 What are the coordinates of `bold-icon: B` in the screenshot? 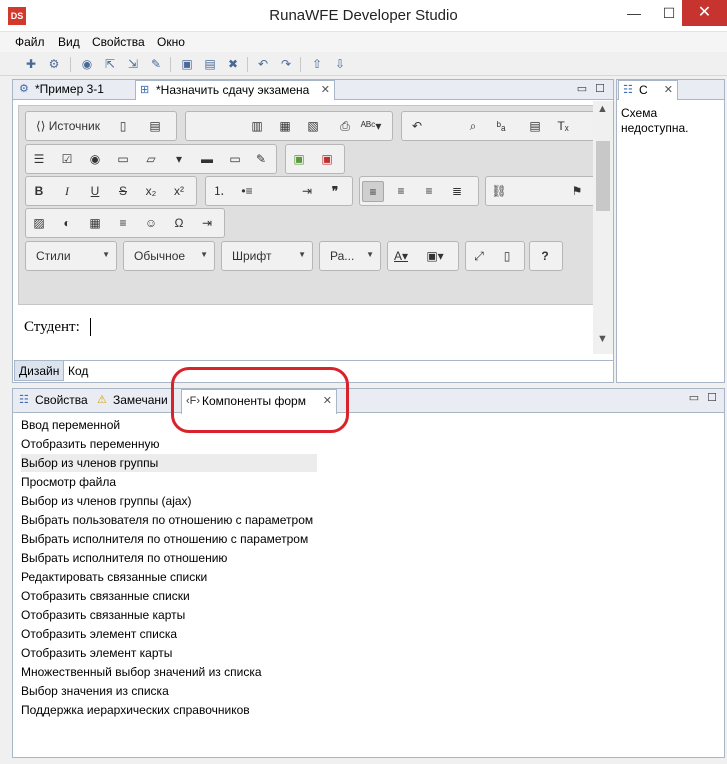 It's located at (39, 191).